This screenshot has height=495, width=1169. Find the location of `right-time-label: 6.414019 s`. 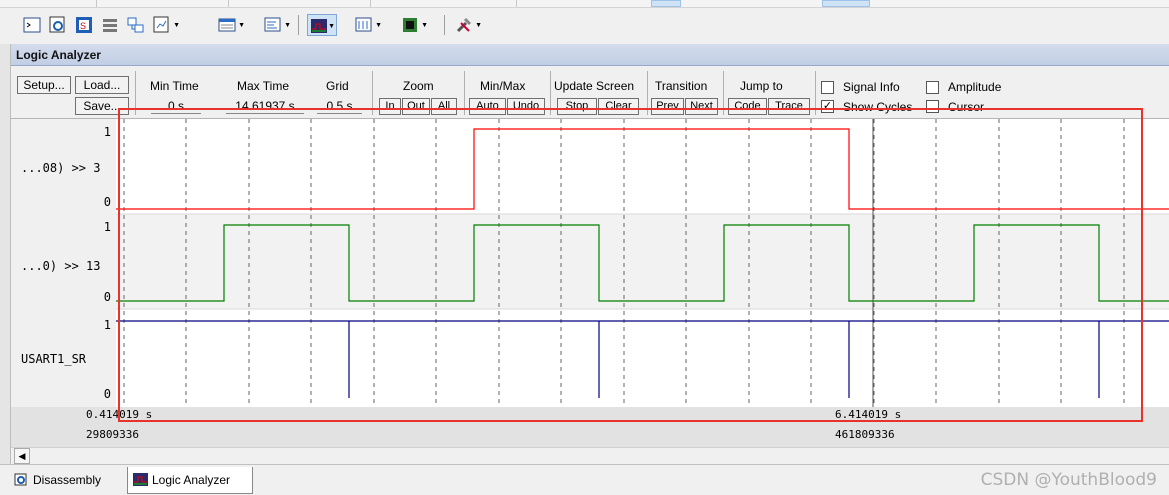

right-time-label: 6.414019 s is located at coordinates (868, 414).